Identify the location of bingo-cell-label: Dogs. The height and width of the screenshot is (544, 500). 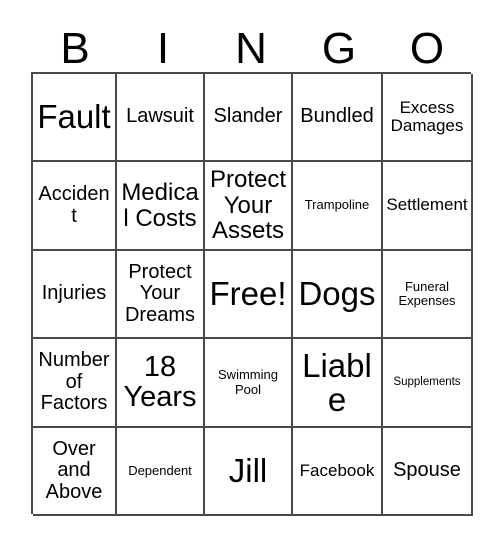
(337, 294).